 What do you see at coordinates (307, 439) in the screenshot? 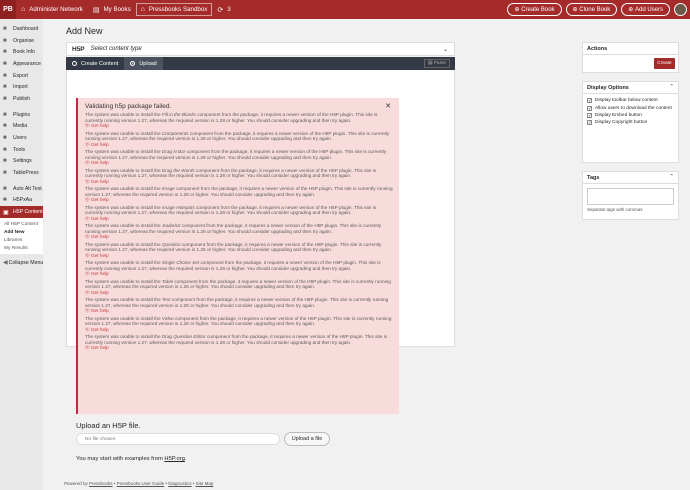
I see `upload-file-button: Upload a file` at bounding box center [307, 439].